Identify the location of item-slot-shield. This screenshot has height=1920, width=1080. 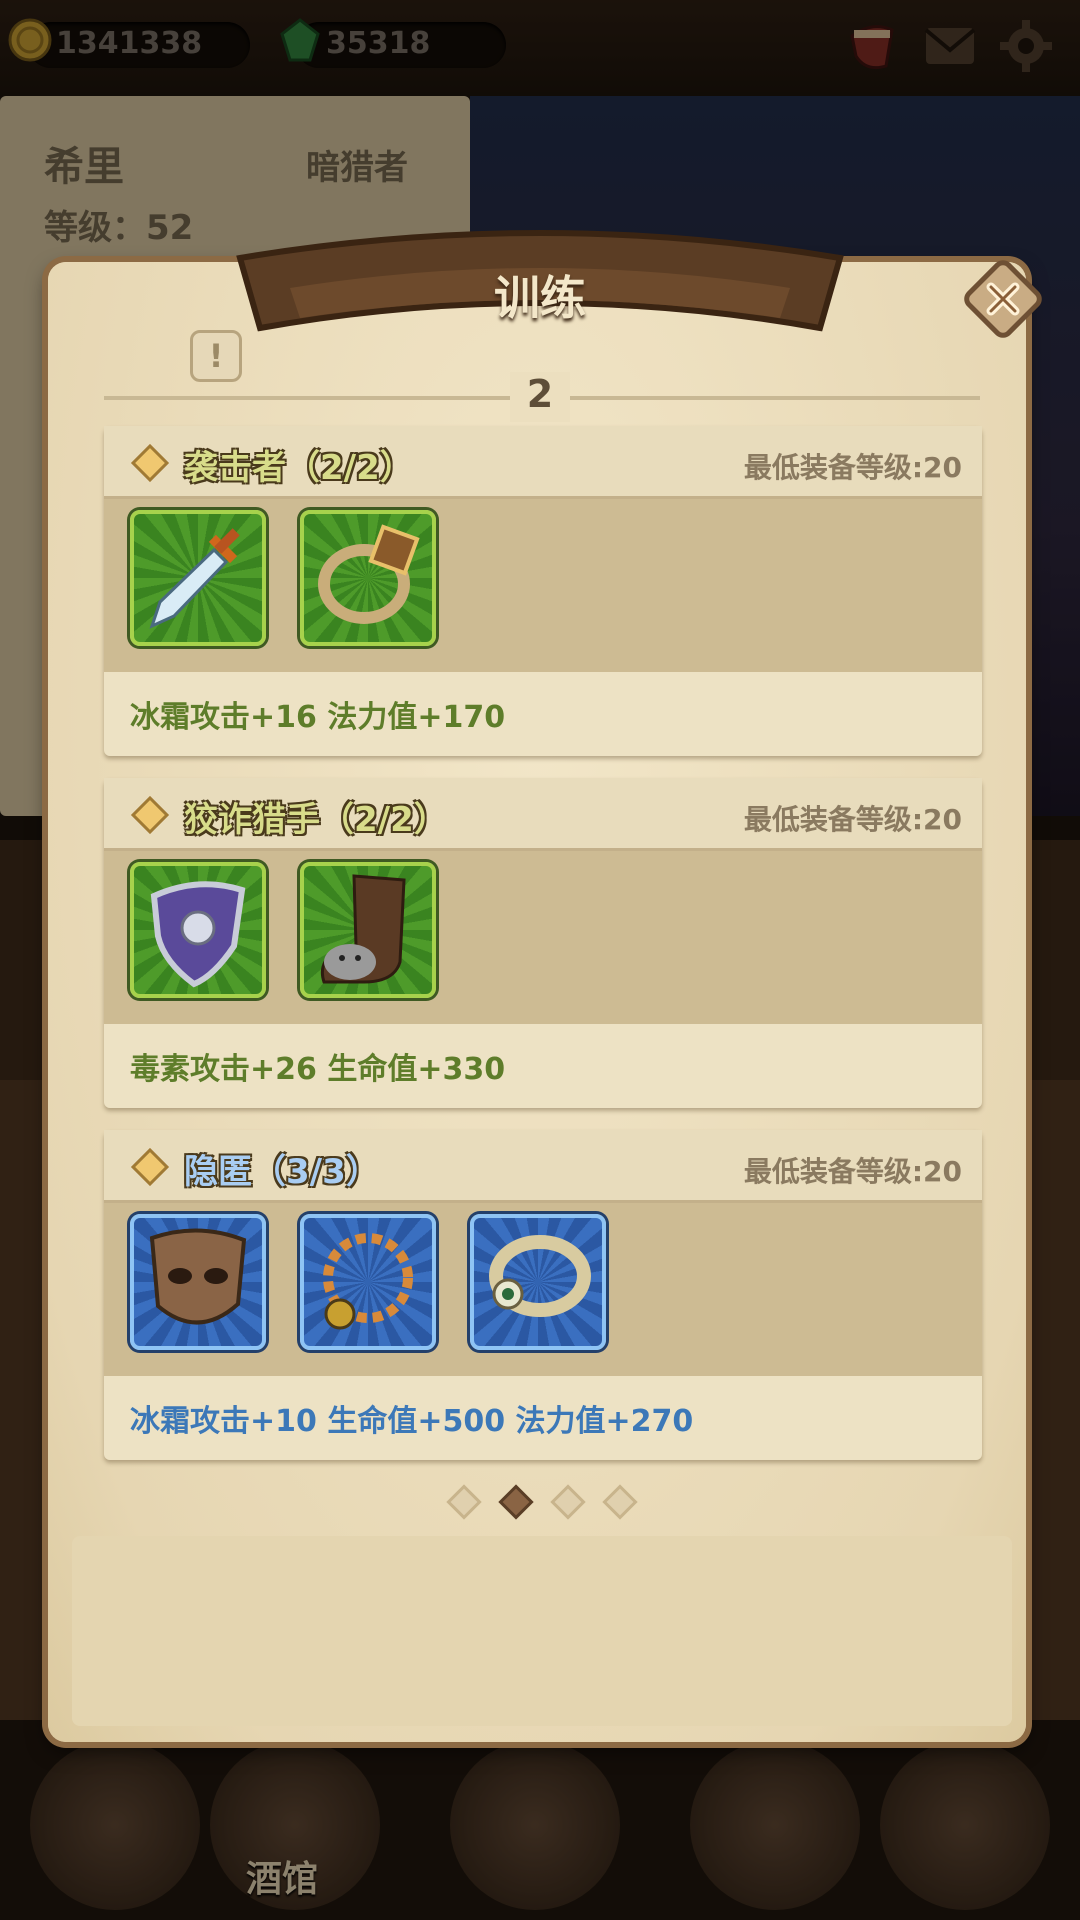
(198, 930).